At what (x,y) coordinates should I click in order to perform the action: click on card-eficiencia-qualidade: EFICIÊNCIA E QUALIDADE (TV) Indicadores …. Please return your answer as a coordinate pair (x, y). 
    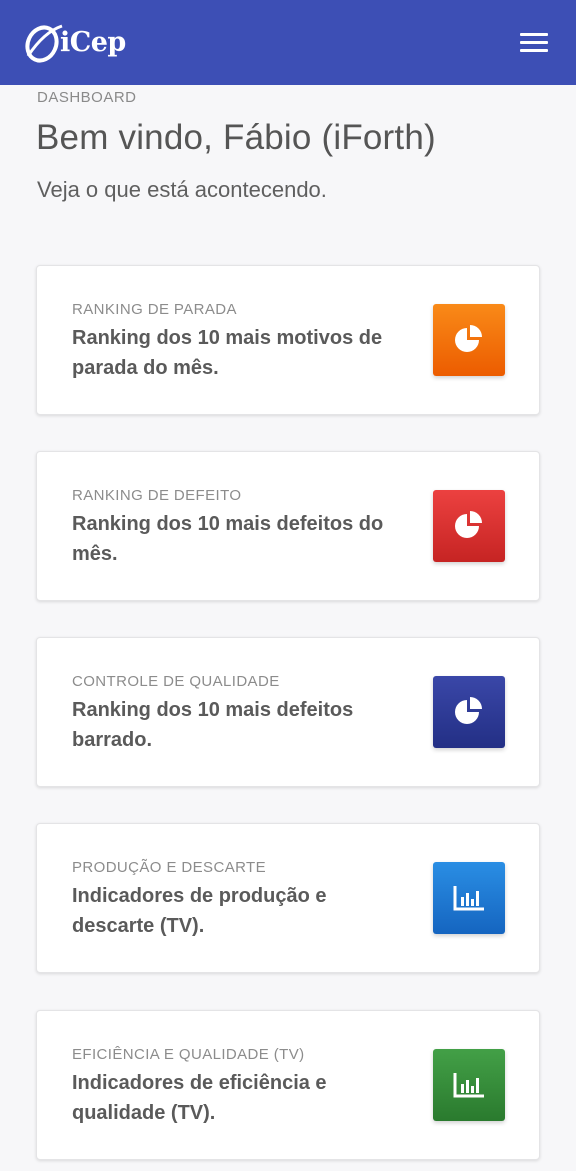
    Looking at the image, I should click on (288, 1085).